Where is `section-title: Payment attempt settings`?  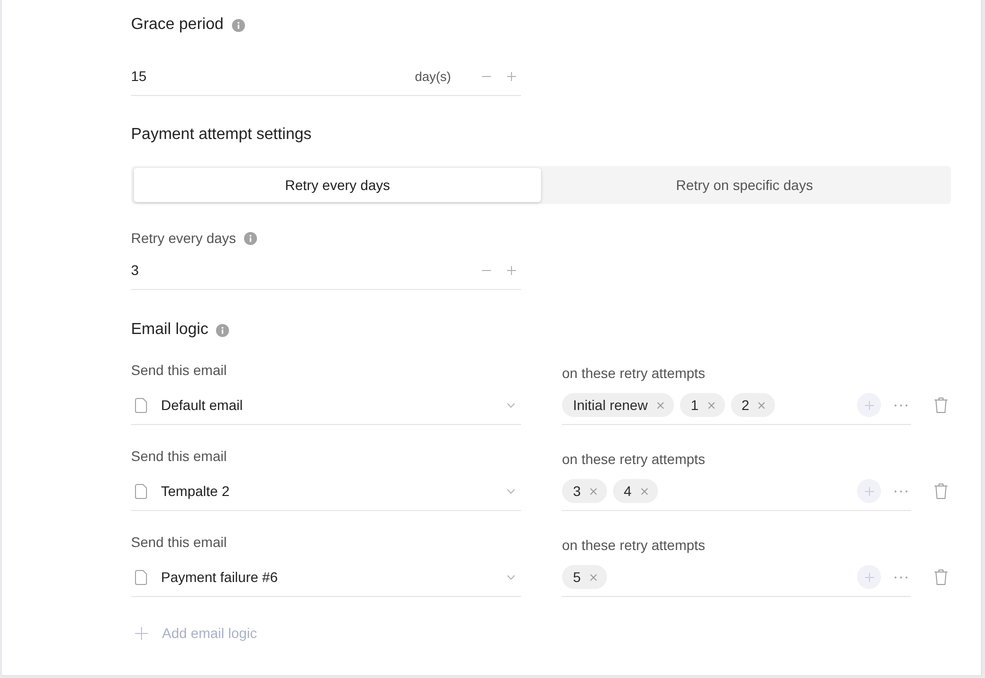
section-title: Payment attempt settings is located at coordinates (221, 135).